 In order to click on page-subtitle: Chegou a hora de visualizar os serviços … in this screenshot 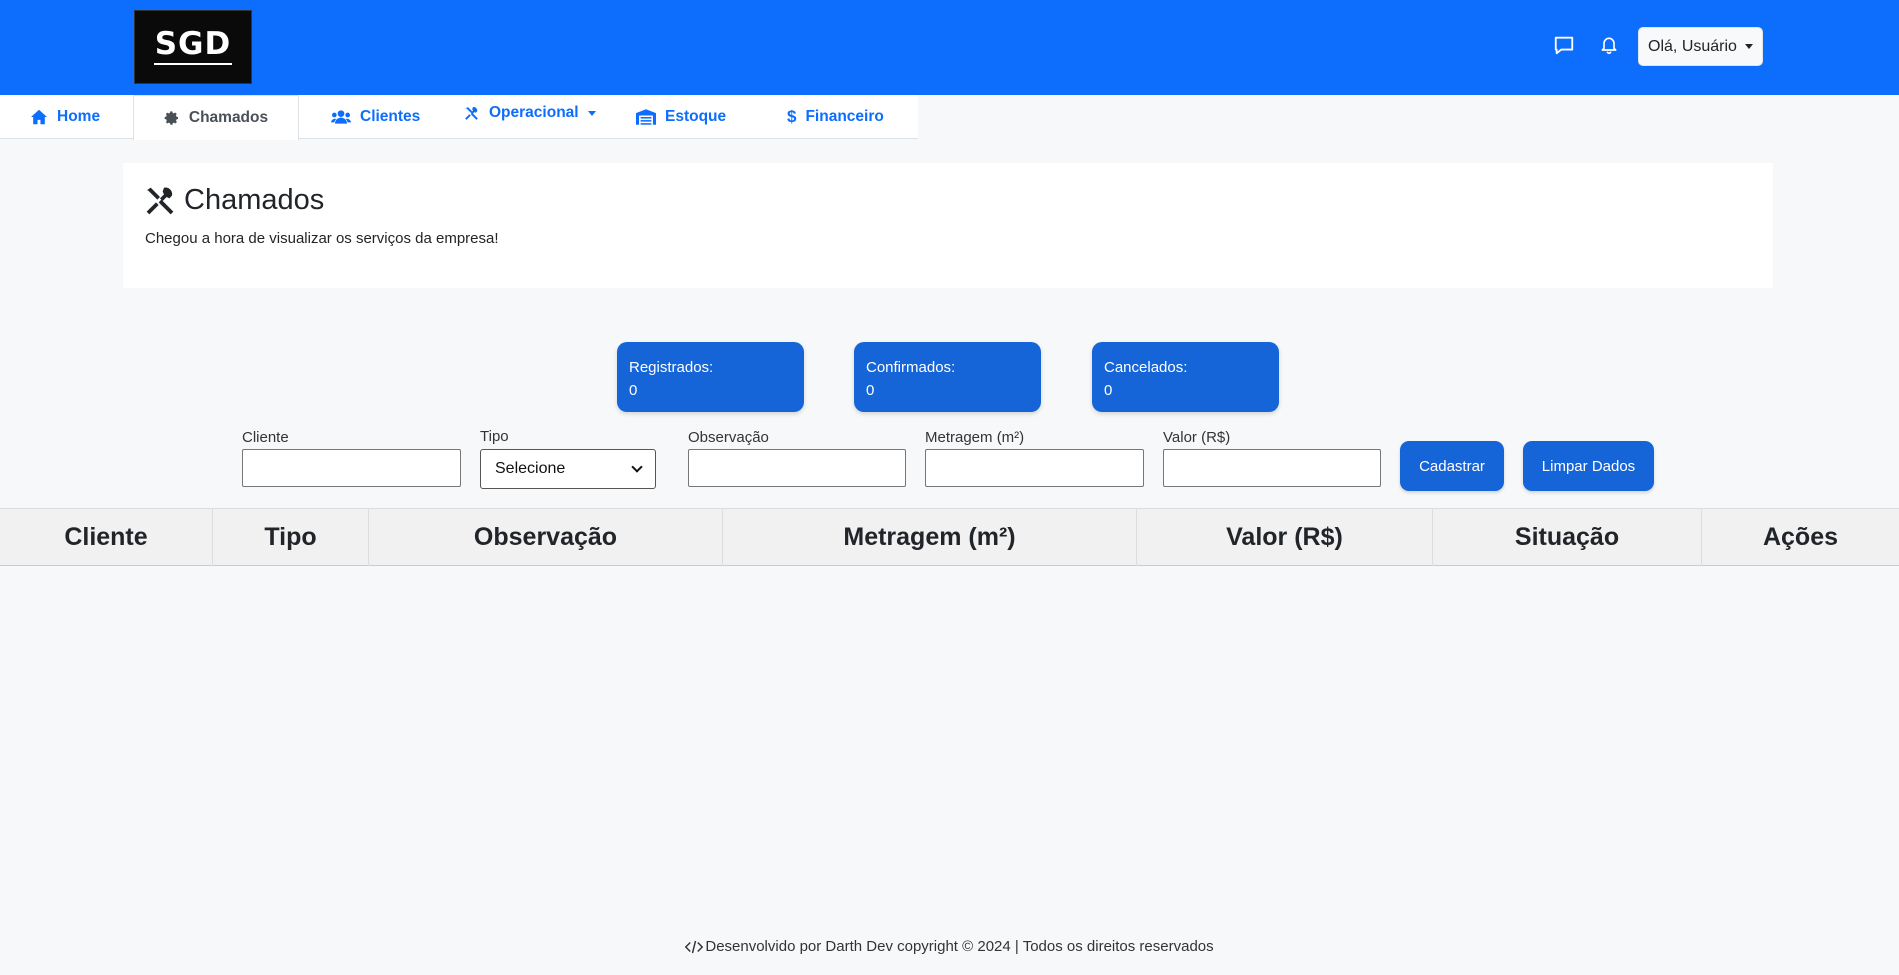, I will do `click(322, 238)`.